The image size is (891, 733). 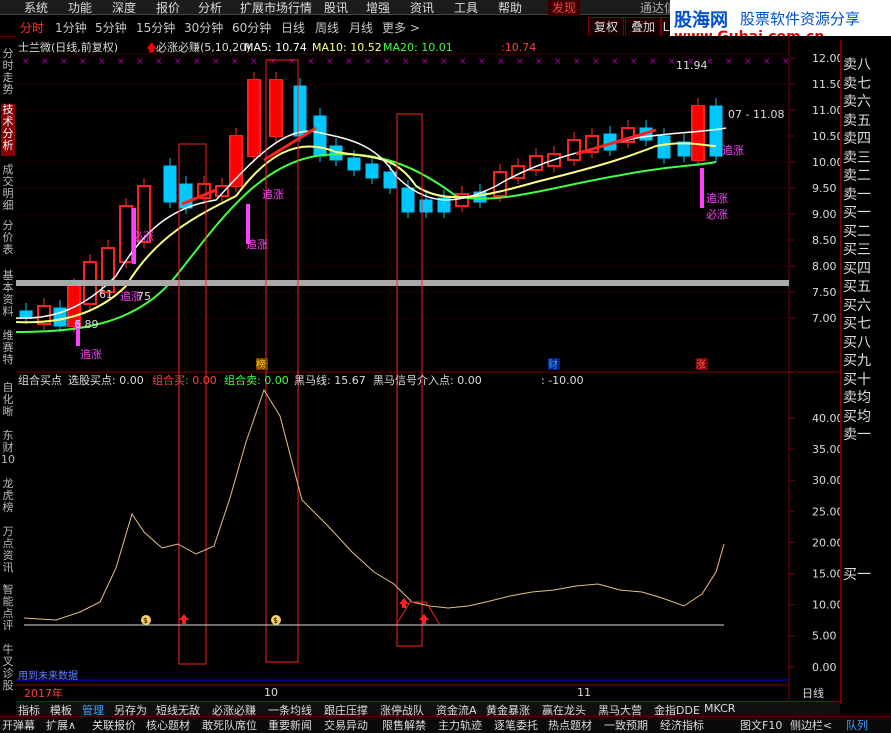 I want to click on ftab-economy: 经济指标, so click(x=682, y=725).